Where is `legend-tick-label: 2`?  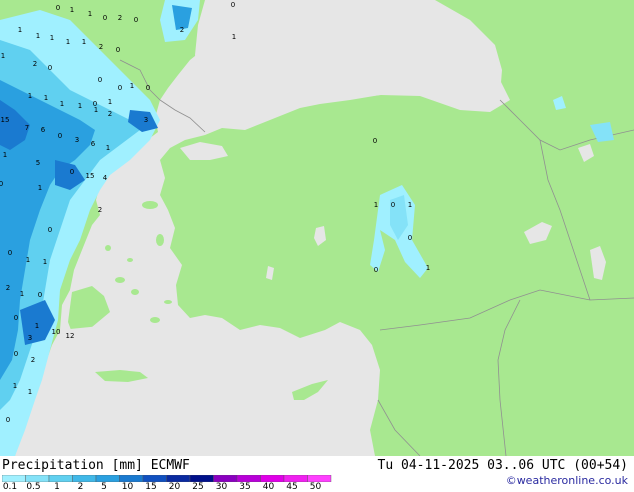
legend-tick-label: 2 is located at coordinates (80, 487).